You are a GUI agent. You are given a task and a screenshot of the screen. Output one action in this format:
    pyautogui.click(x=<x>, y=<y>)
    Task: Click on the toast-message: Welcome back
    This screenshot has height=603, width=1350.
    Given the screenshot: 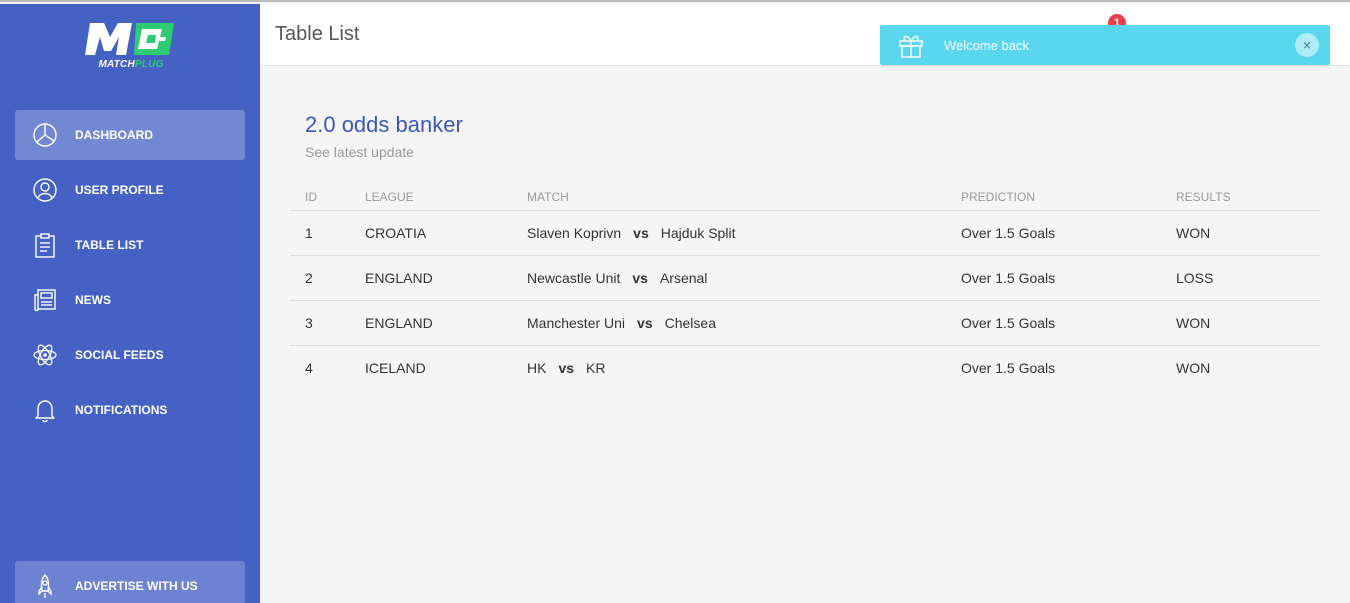 What is the action you would take?
    pyautogui.click(x=987, y=45)
    